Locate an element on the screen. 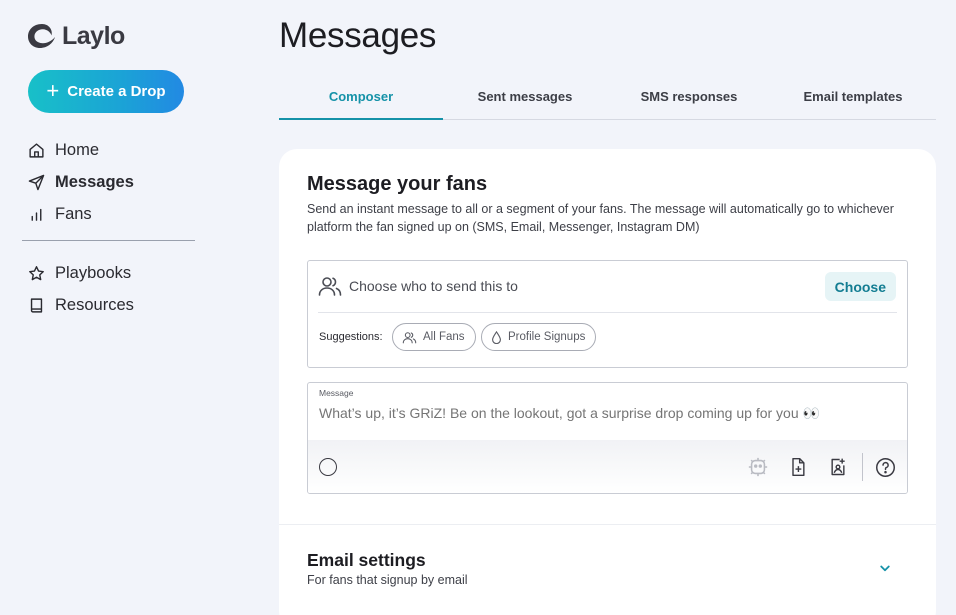 Image resolution: width=956 pixels, height=615 pixels. sidebar-item-label: Fans is located at coordinates (73, 213).